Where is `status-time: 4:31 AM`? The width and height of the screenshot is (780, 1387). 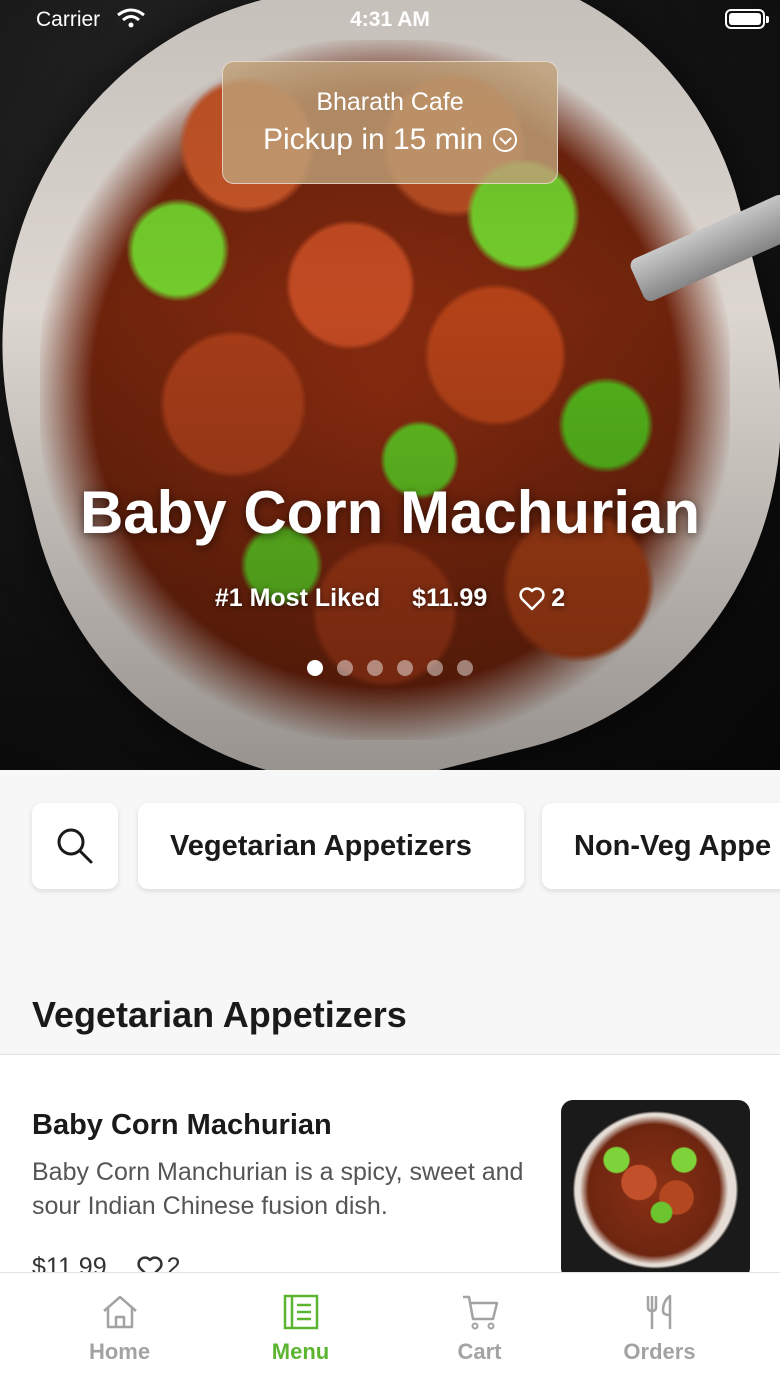
status-time: 4:31 AM is located at coordinates (390, 19).